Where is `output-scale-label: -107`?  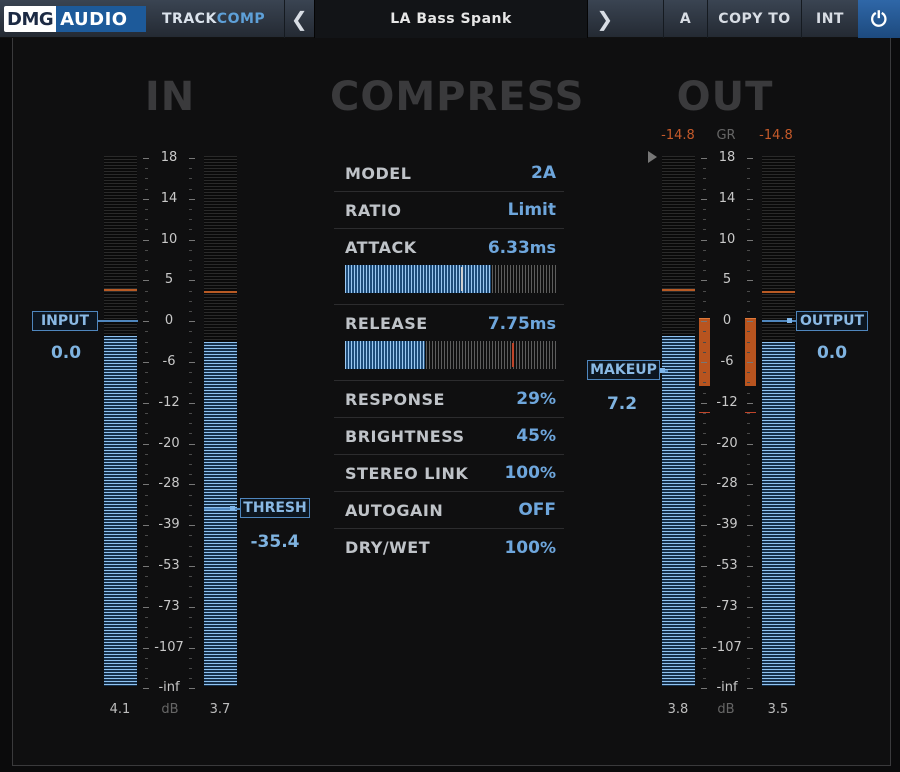 output-scale-label: -107 is located at coordinates (727, 647).